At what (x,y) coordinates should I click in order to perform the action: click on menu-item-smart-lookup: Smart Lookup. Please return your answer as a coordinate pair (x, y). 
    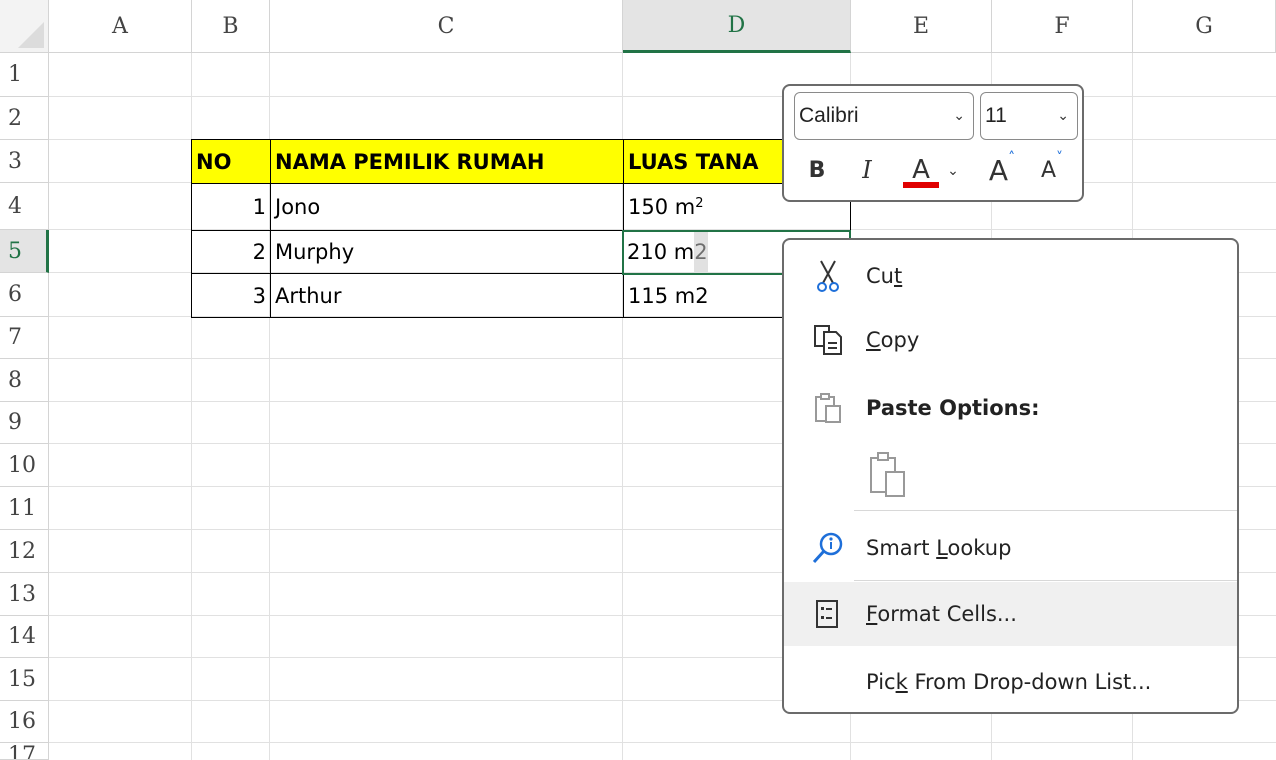
    Looking at the image, I should click on (1010, 548).